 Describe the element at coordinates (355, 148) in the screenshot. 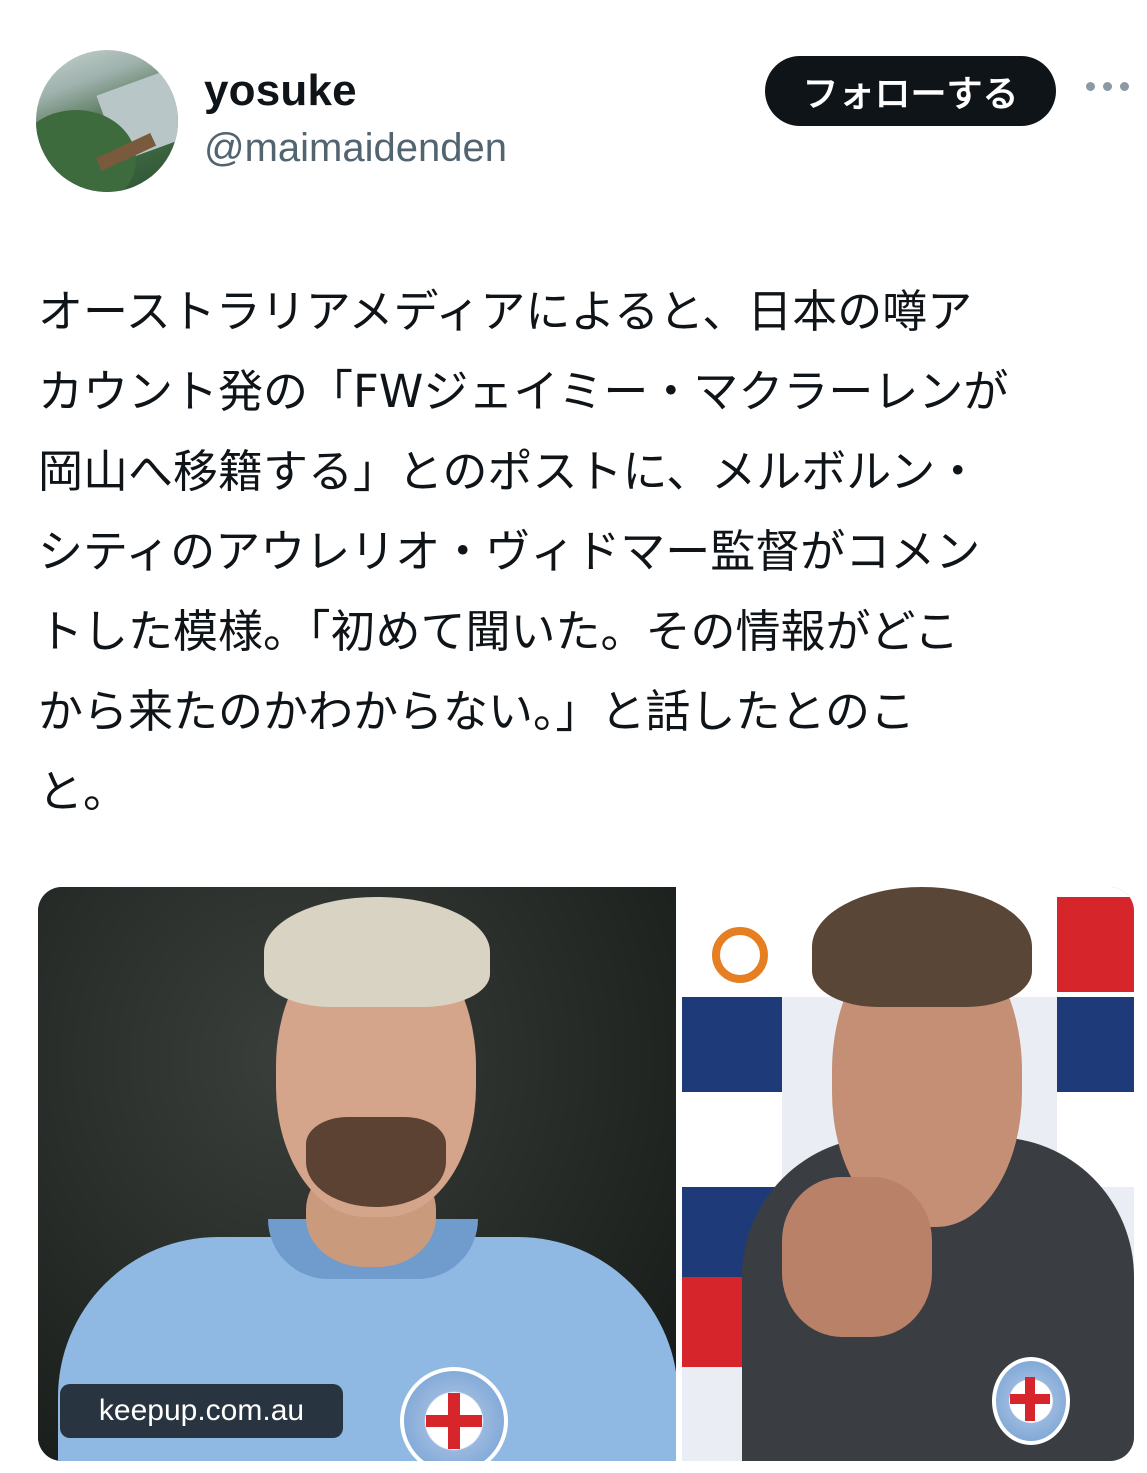

I see `author-handle: @maimaidenden` at that location.